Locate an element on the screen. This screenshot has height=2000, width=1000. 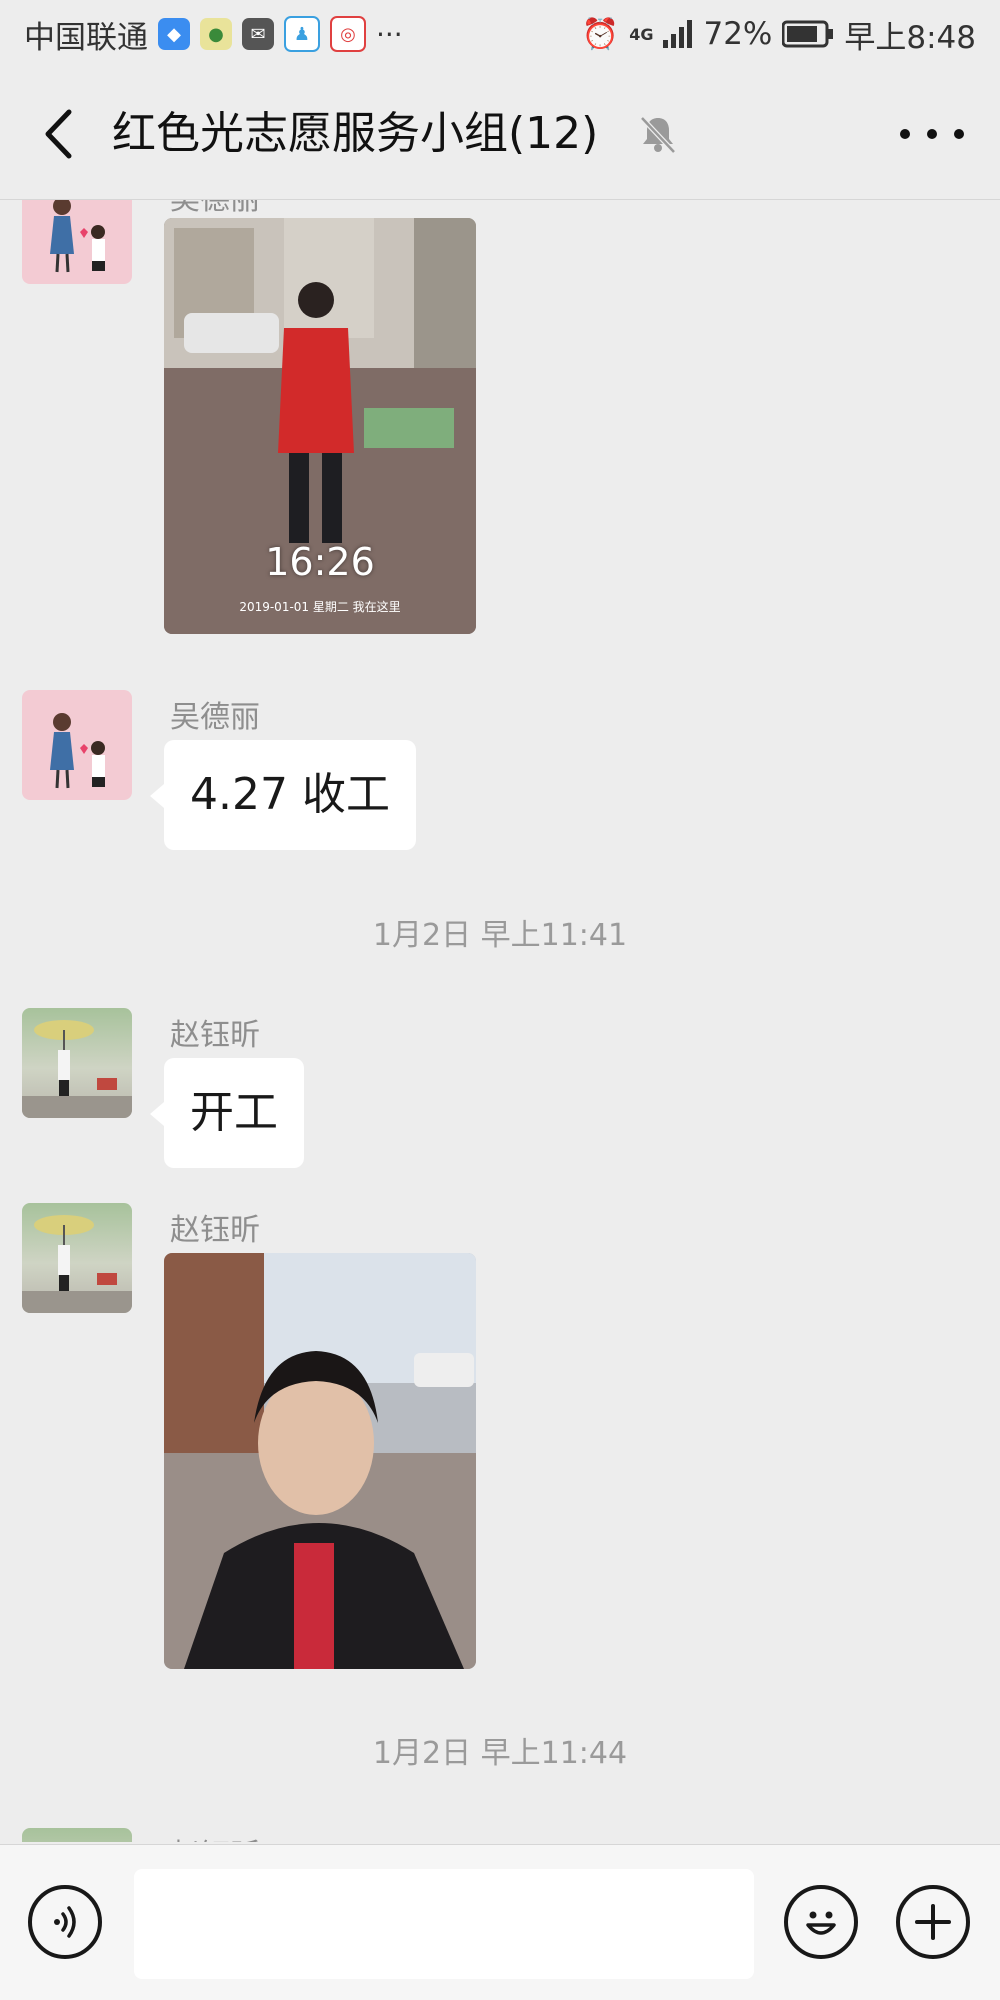
plus-icon is located at coordinates (933, 1922).